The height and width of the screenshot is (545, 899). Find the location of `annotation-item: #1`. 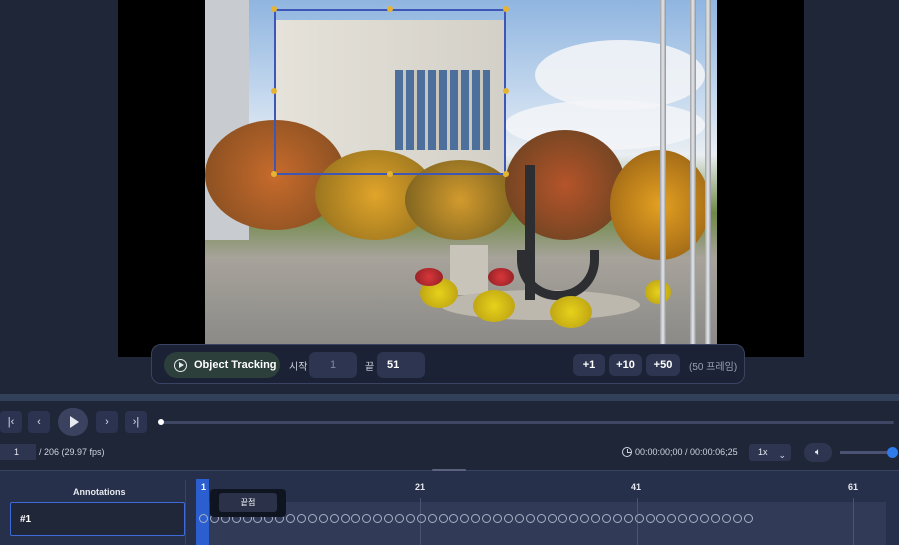

annotation-item: #1 is located at coordinates (97, 519).